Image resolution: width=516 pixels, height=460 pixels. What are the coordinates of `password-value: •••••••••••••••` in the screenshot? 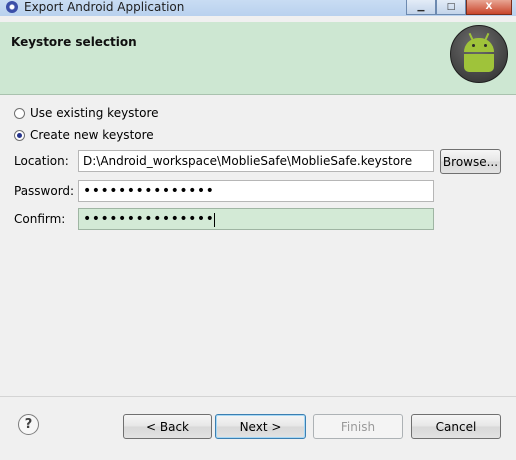 It's located at (149, 191).